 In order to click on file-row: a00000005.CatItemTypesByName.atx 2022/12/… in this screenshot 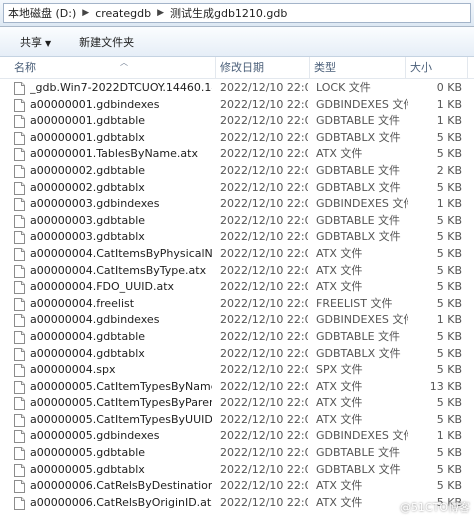, I will do `click(237, 387)`.